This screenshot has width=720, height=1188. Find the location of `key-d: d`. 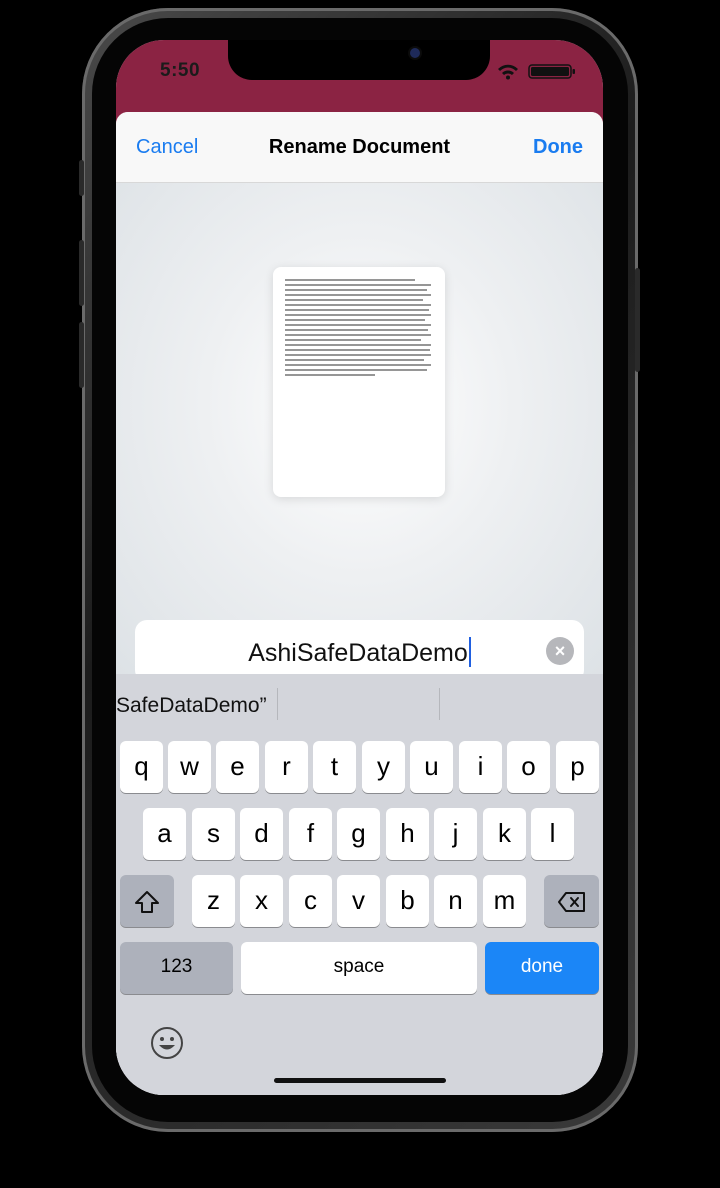

key-d: d is located at coordinates (261, 834).